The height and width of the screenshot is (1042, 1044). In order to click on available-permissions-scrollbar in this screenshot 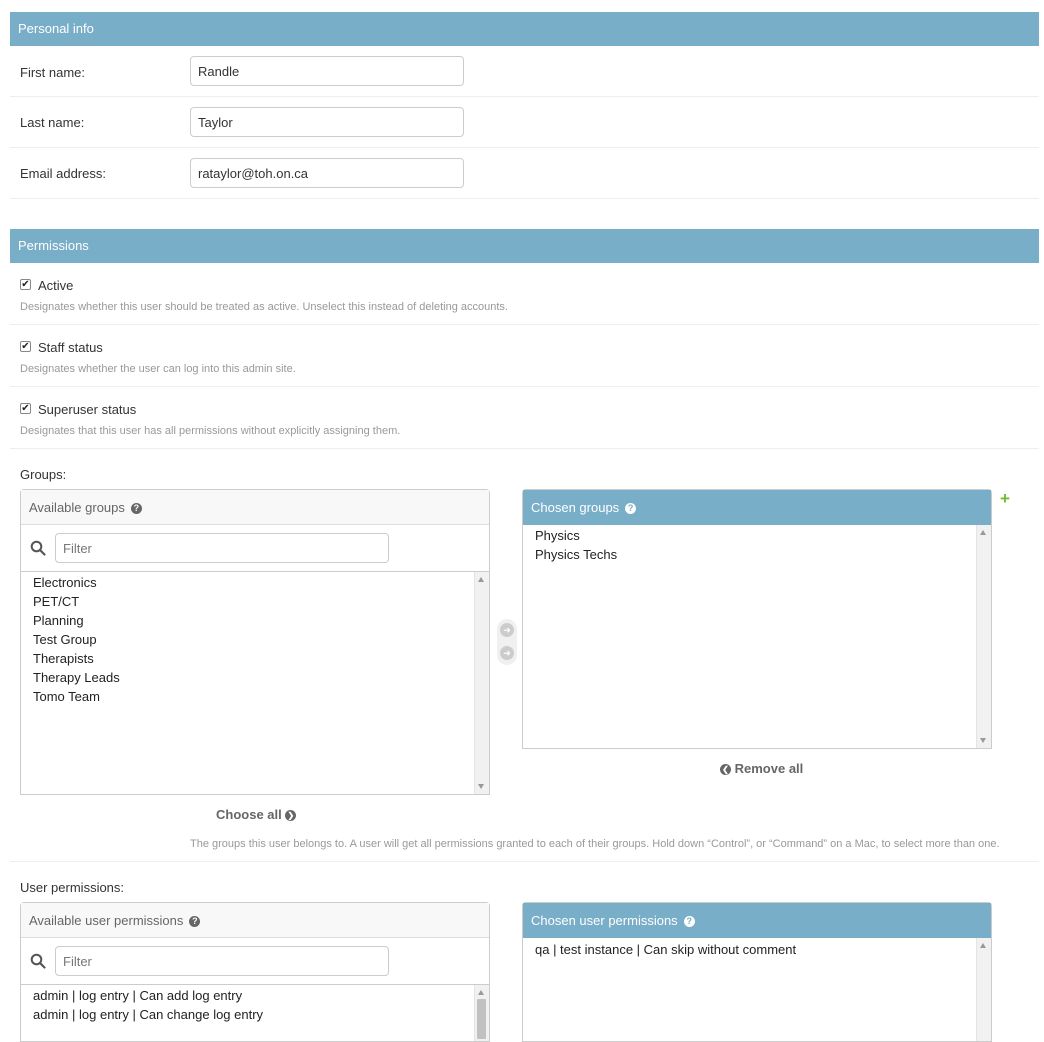, I will do `click(481, 1013)`.